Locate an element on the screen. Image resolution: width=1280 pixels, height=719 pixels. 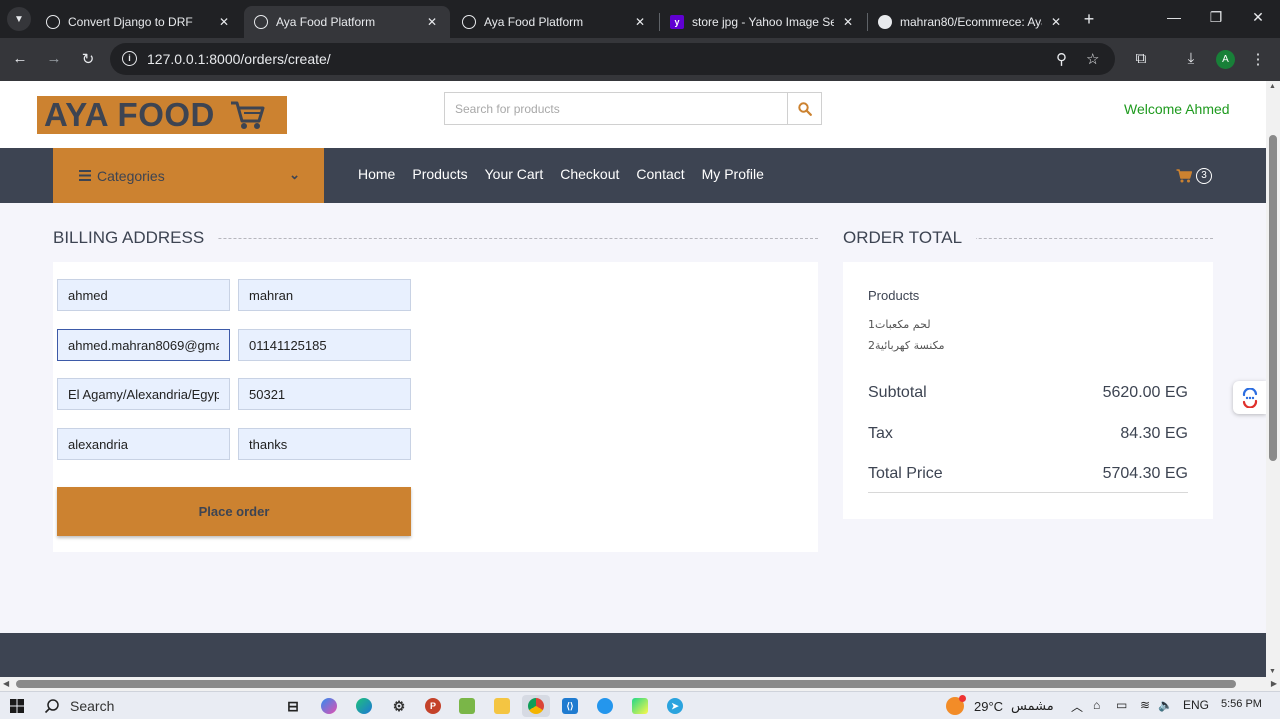
browser-tab-2: Aya Food Platform ✕ is located at coordinates (347, 22).